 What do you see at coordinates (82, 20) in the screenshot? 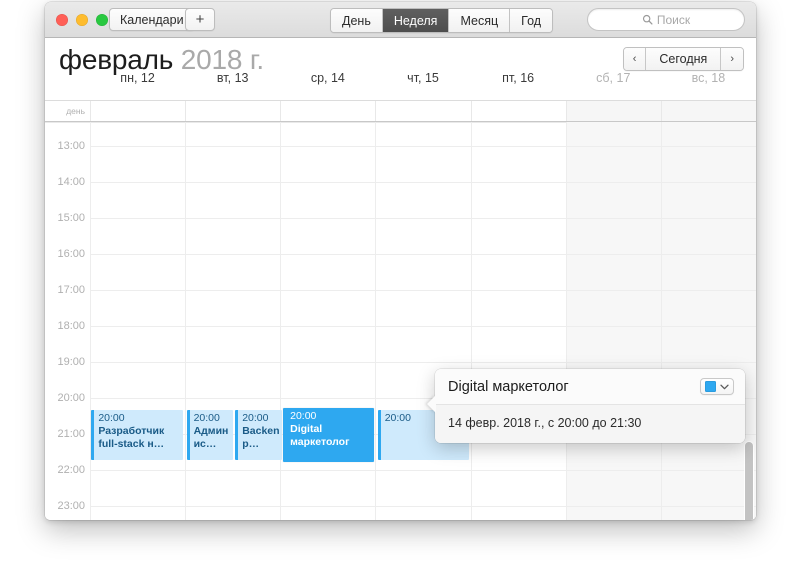
I see `minimize-window-button` at bounding box center [82, 20].